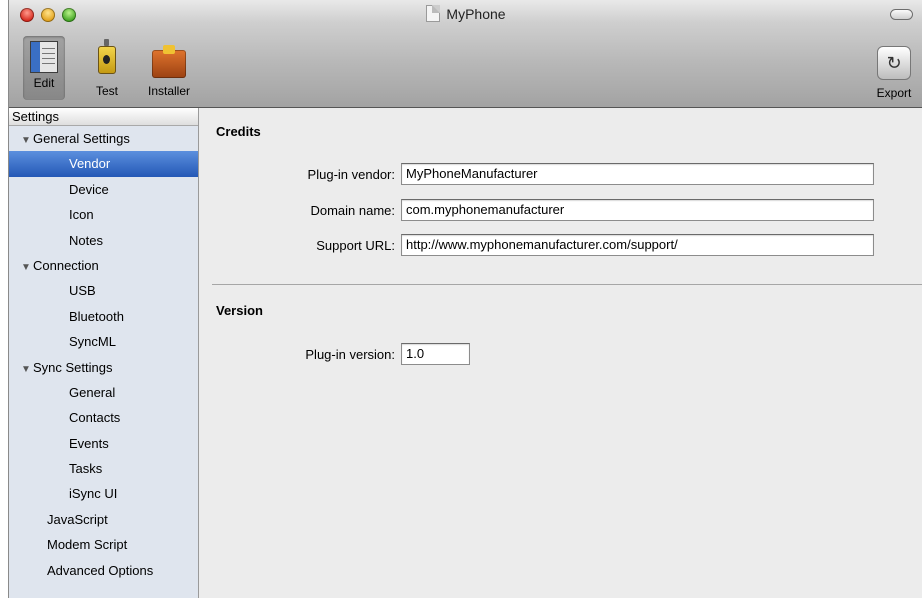  I want to click on export-toolbar-button: ↻ Export, so click(894, 73).